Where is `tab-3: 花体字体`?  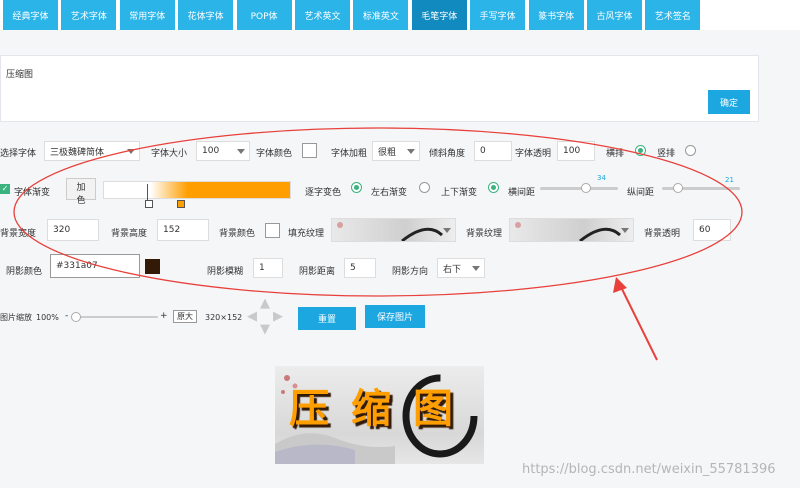
tab-3: 花体字体 is located at coordinates (207, 15).